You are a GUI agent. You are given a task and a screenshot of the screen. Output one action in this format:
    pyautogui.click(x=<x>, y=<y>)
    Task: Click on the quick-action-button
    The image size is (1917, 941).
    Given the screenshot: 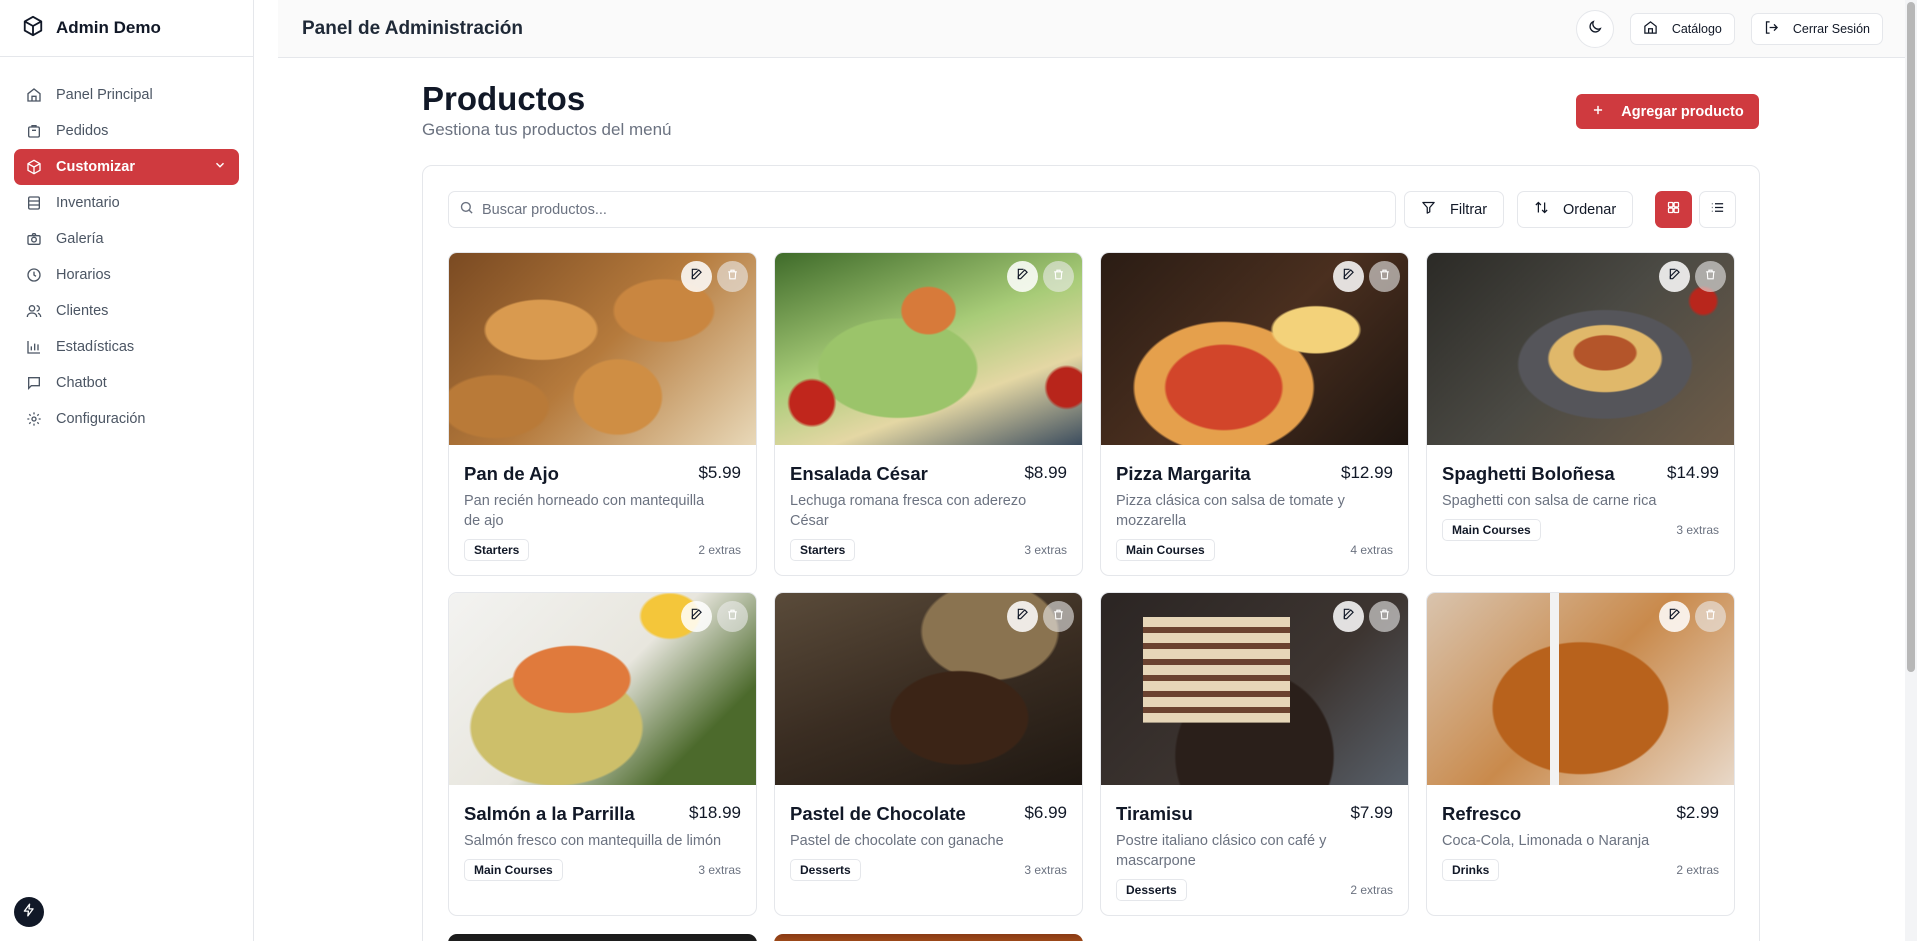 What is the action you would take?
    pyautogui.click(x=29, y=912)
    